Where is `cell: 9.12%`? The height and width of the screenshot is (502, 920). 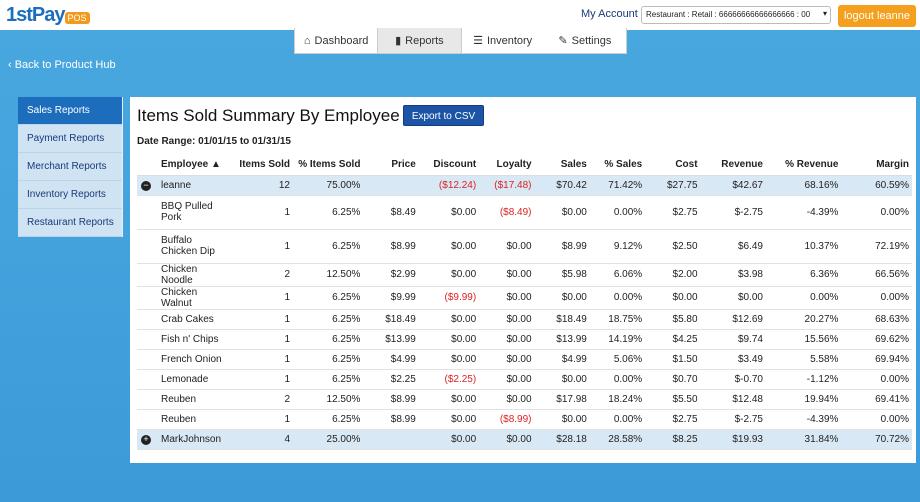 cell: 9.12% is located at coordinates (617, 246).